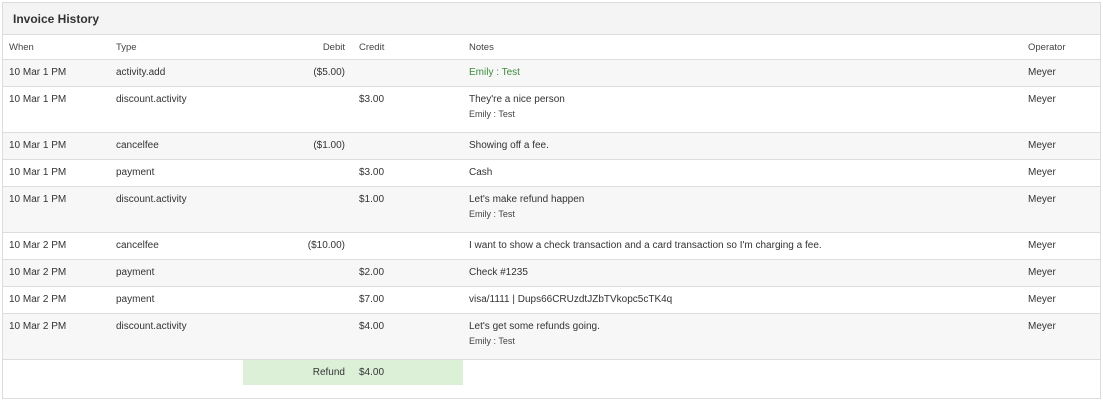  Describe the element at coordinates (21, 47) in the screenshot. I see `column-header-when: When` at that location.